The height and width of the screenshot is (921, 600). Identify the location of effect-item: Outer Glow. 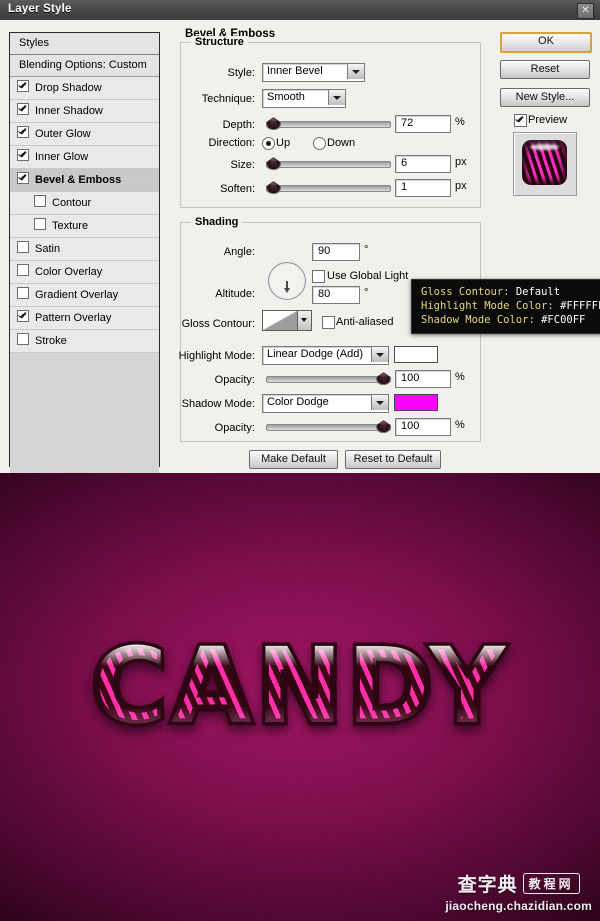
(84, 134).